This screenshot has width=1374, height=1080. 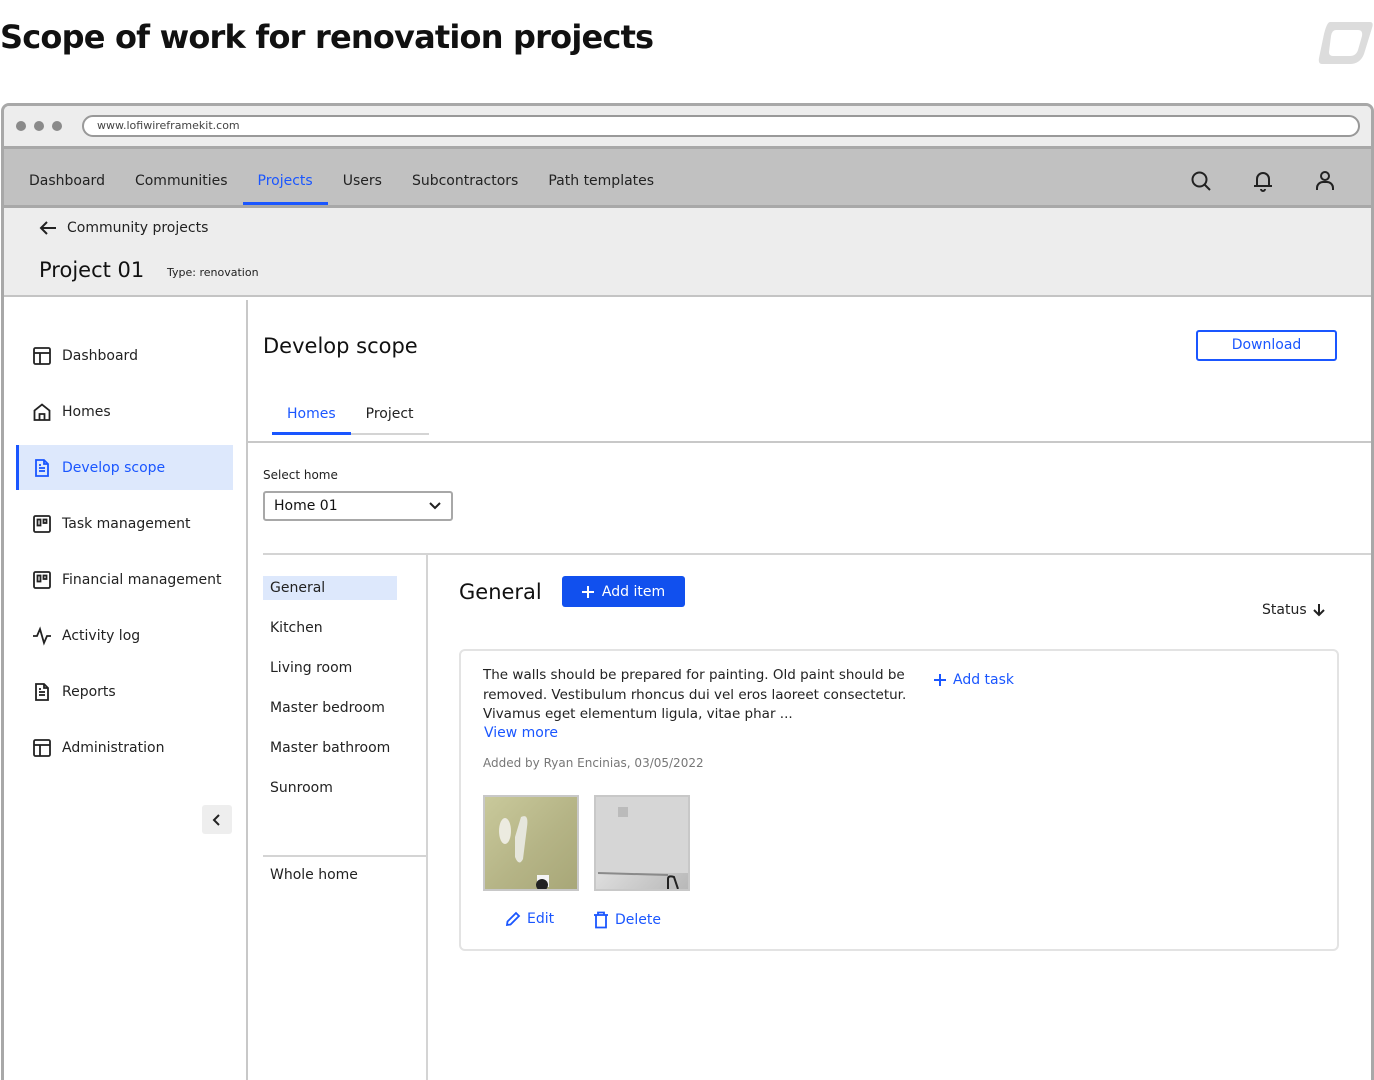 I want to click on add-task-label: Add task, so click(x=984, y=680).